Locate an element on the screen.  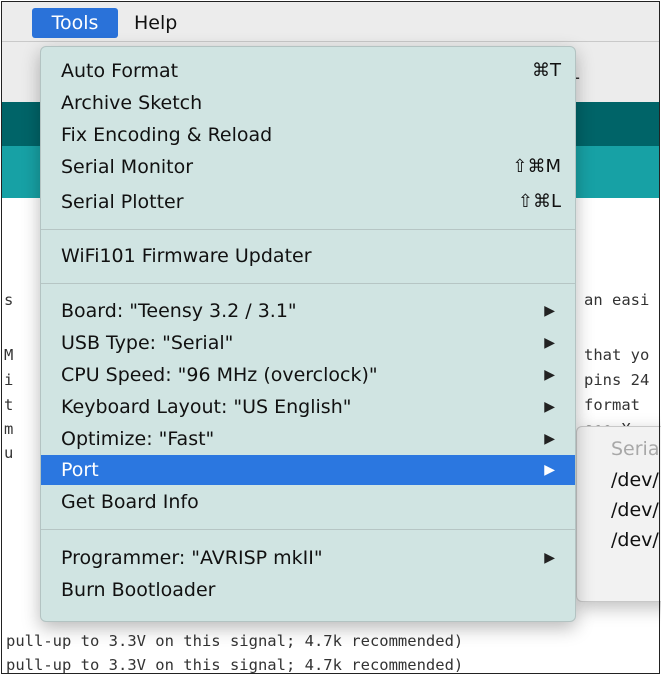
menu-item-optimize: Optimize: "Fast" ▶ is located at coordinates (308, 439).